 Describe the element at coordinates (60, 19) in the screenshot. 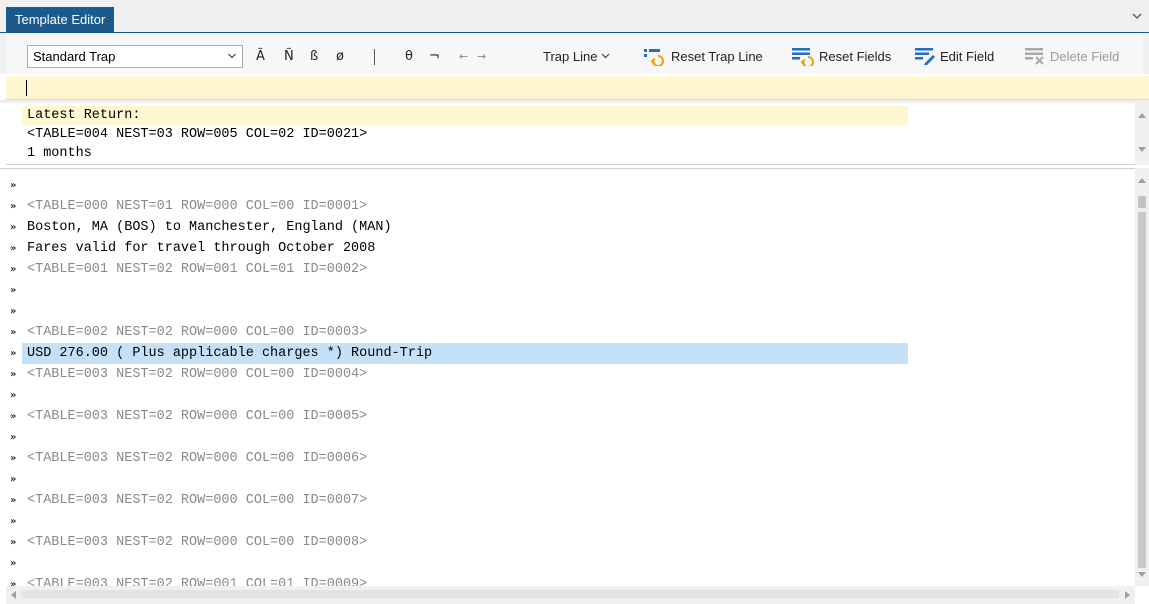

I see `tab-template-editor: Template Editor` at that location.